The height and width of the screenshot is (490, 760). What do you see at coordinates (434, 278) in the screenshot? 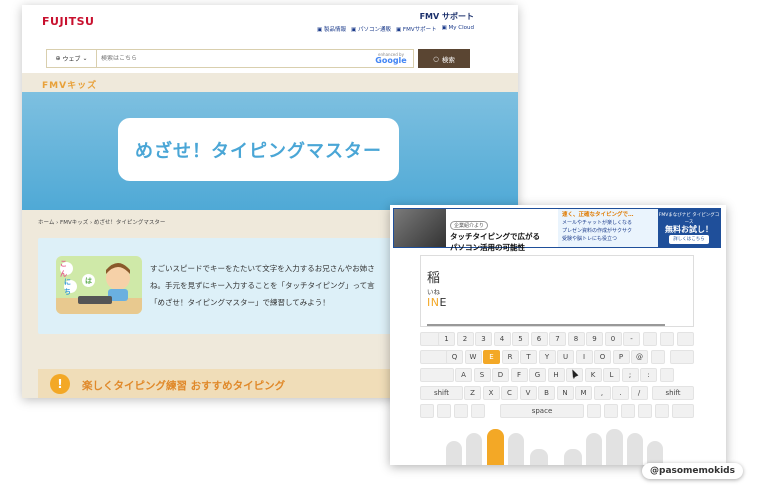
I see `target-word: 稲` at bounding box center [434, 278].